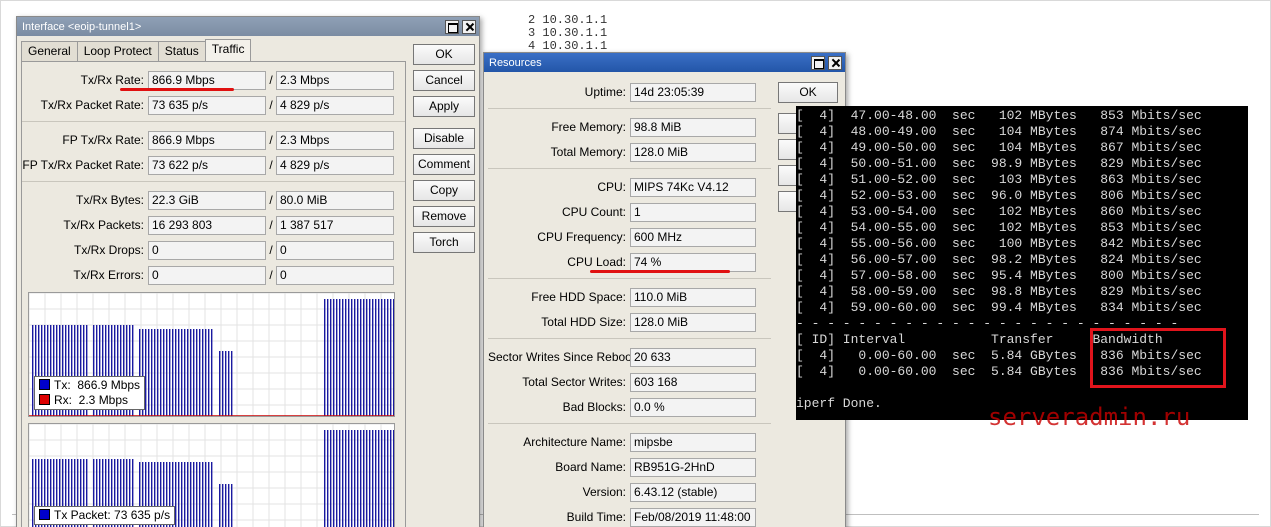  I want to click on total-hdd-label: Total HDD Size:, so click(583, 322).